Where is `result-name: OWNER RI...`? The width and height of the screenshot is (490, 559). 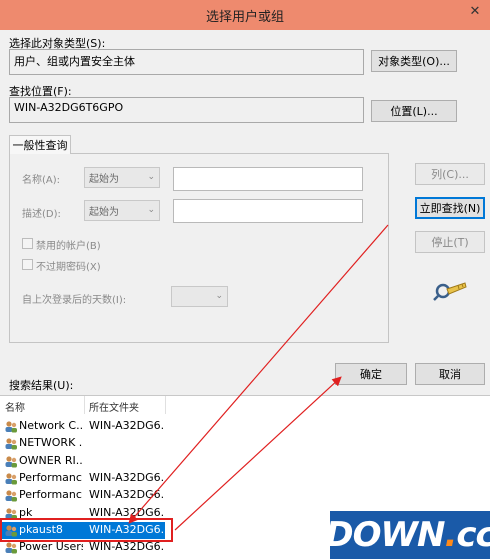 result-name: OWNER RI... is located at coordinates (51, 460).